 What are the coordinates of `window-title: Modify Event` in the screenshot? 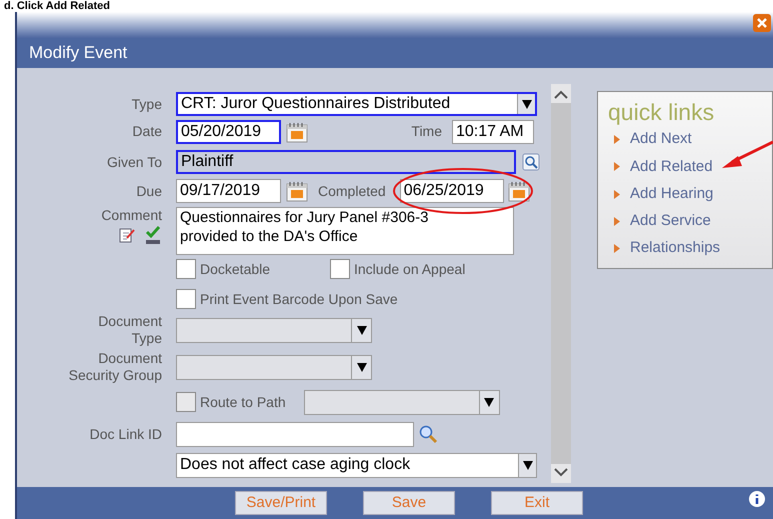 It's located at (78, 53).